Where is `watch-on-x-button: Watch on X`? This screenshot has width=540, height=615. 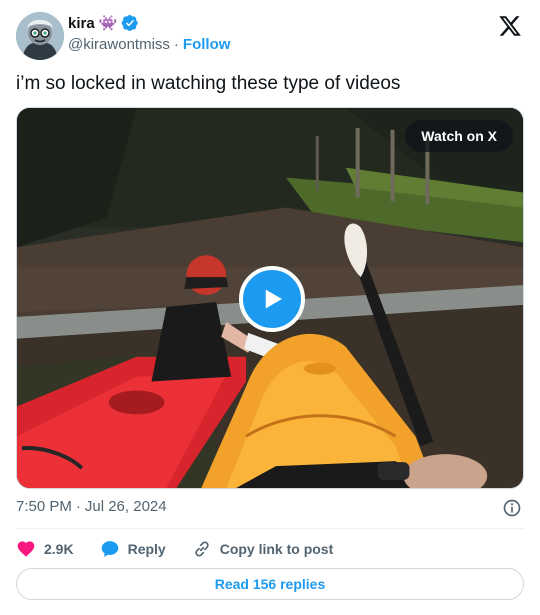 watch-on-x-button: Watch on X is located at coordinates (459, 136).